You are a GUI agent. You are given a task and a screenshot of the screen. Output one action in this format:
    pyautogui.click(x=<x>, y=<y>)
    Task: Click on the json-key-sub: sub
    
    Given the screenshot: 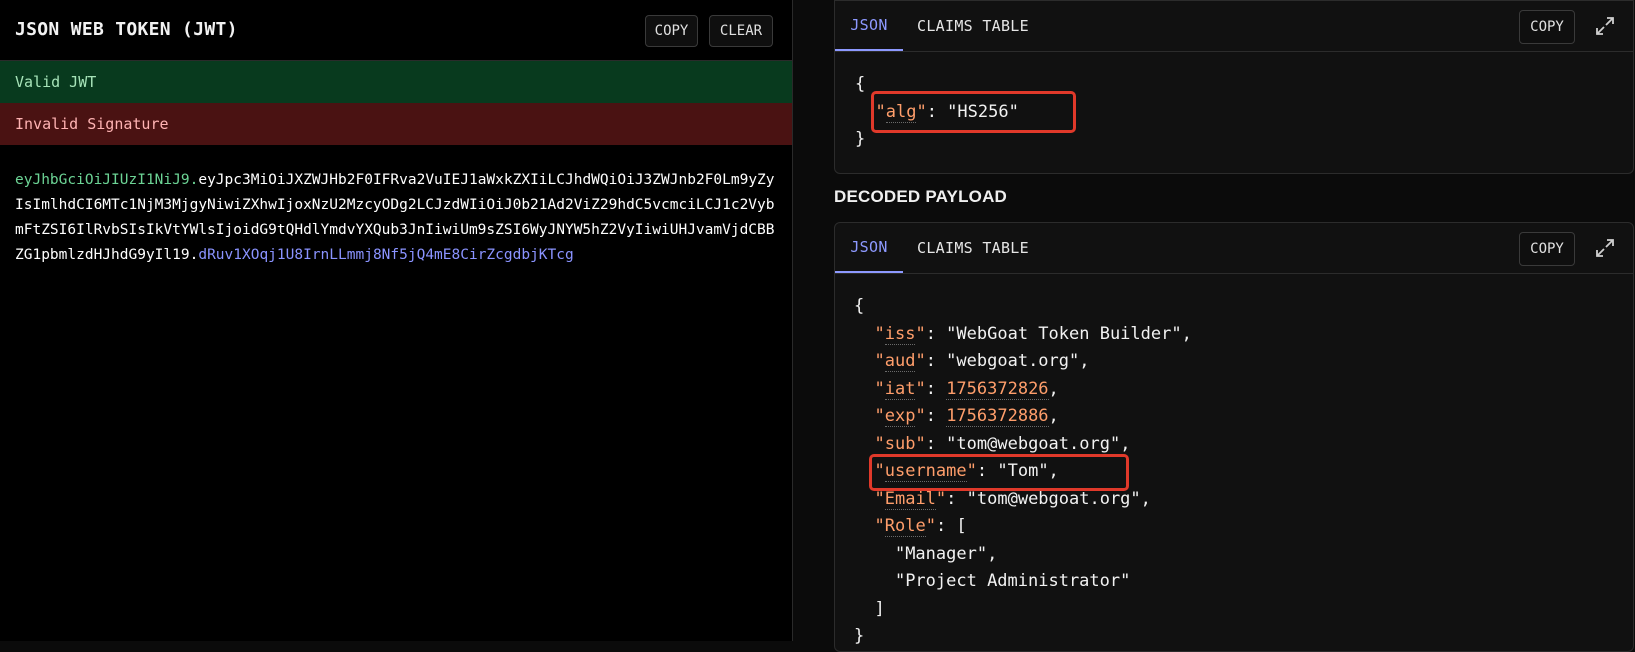 What is the action you would take?
    pyautogui.click(x=900, y=444)
    